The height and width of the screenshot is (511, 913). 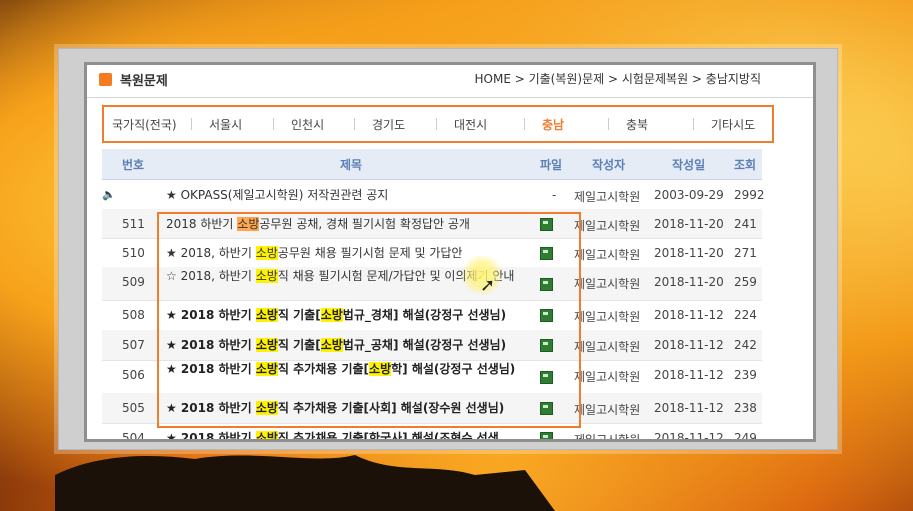 What do you see at coordinates (346, 435) in the screenshot?
I see `row-subject: ★ 2018 하반기 소방직 추가채용 기출[한국사] 해설(조현수 선생` at bounding box center [346, 435].